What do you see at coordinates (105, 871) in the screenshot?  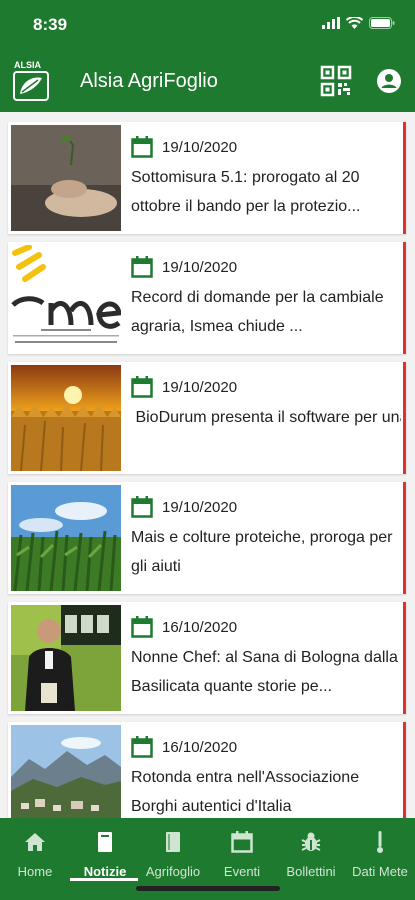 I see `nav-label: Notizie` at bounding box center [105, 871].